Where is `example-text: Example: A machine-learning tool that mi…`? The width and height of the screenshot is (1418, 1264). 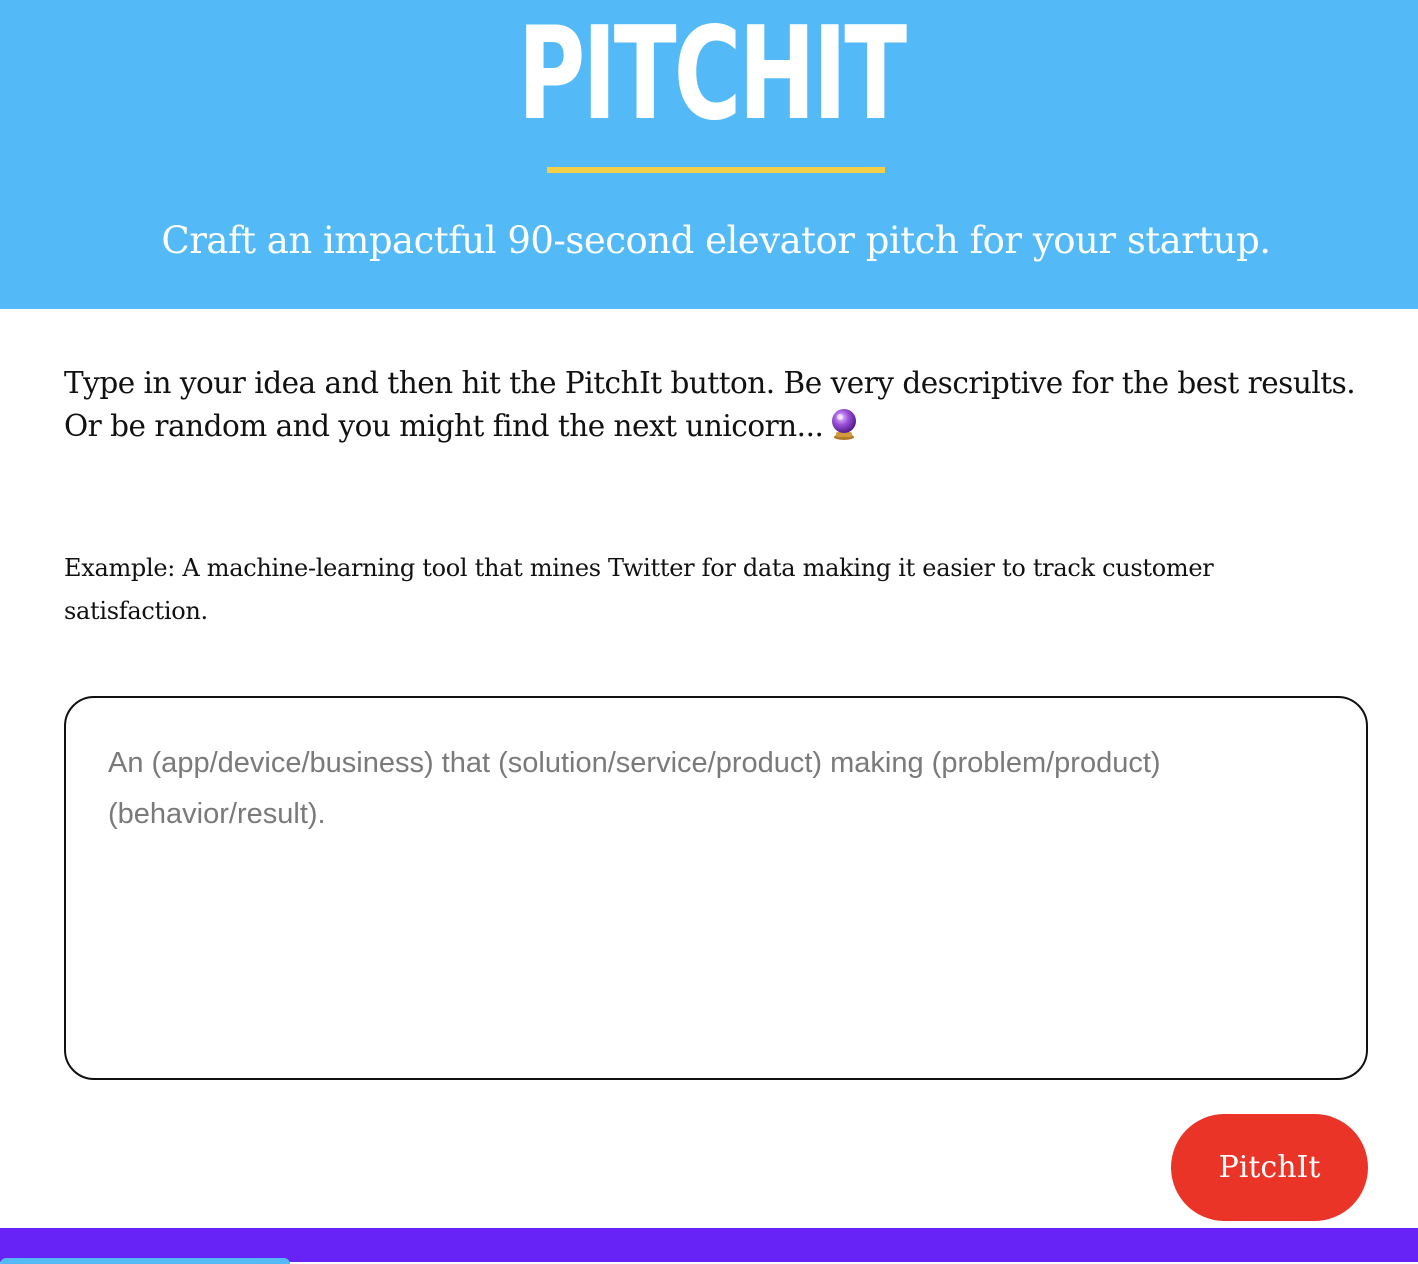 example-text: Example: A machine-learning tool that mi… is located at coordinates (639, 589).